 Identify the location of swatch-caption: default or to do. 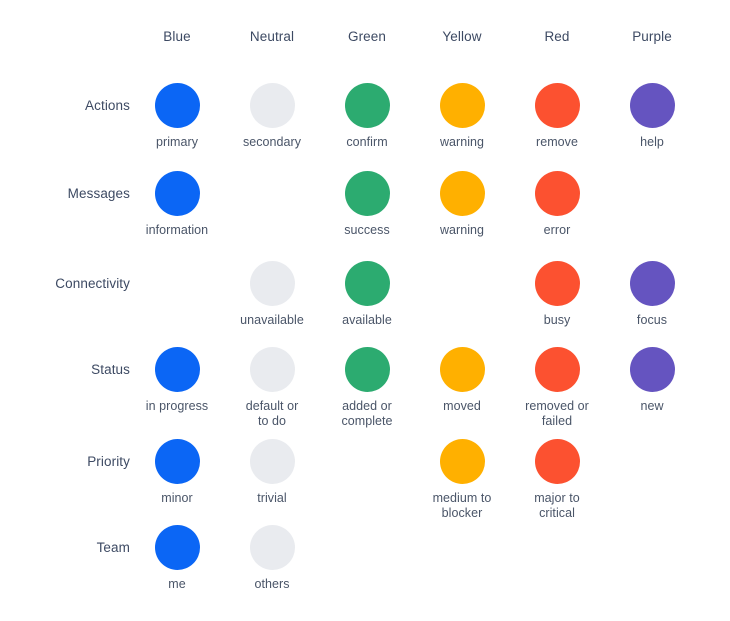
(272, 413).